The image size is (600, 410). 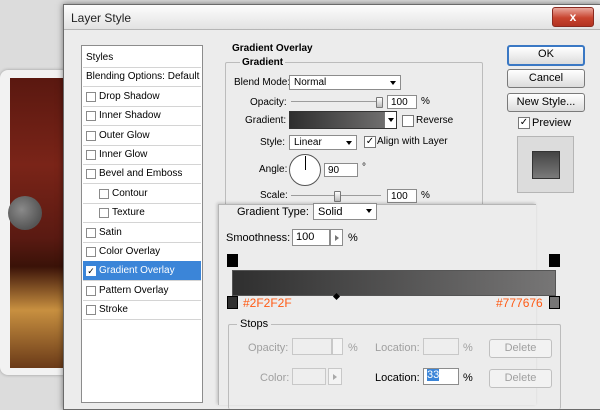 I want to click on opacity-slider-thumb, so click(x=379, y=102).